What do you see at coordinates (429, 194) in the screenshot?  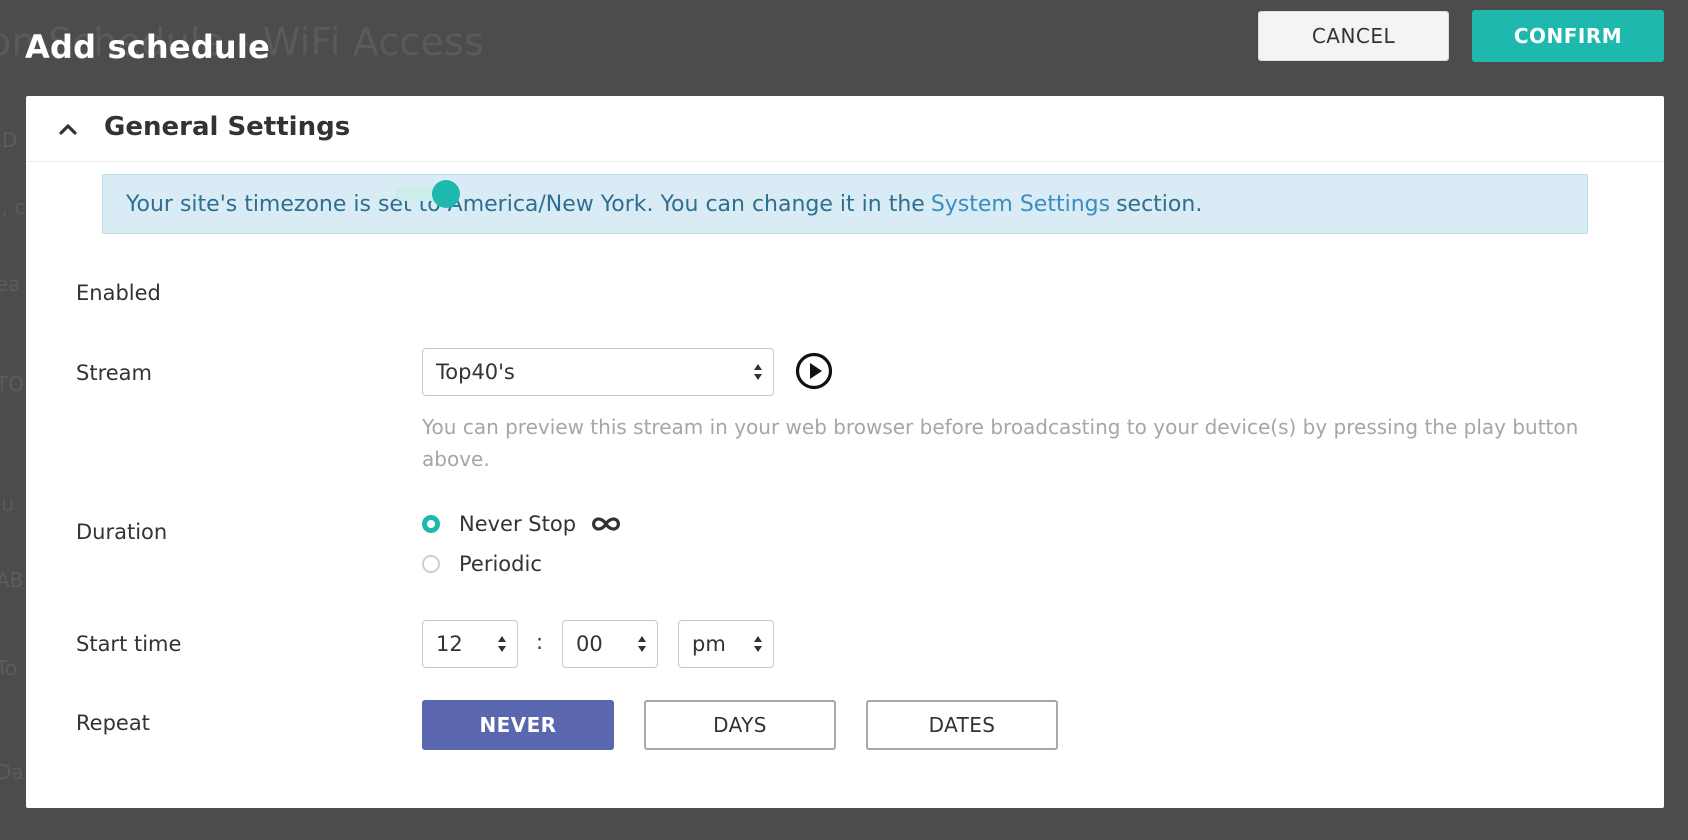 I see `enabled-toggle` at bounding box center [429, 194].